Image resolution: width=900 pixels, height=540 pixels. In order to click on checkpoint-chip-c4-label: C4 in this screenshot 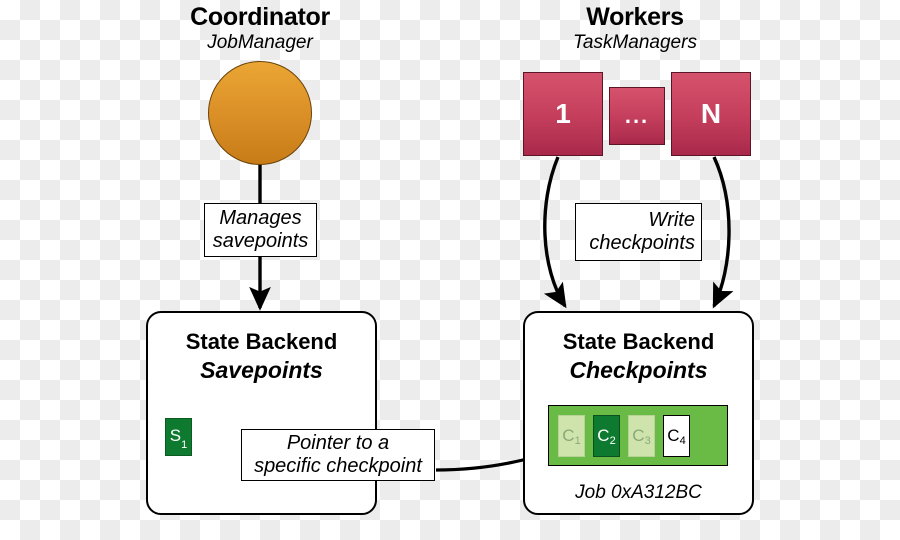, I will do `click(676, 436)`.